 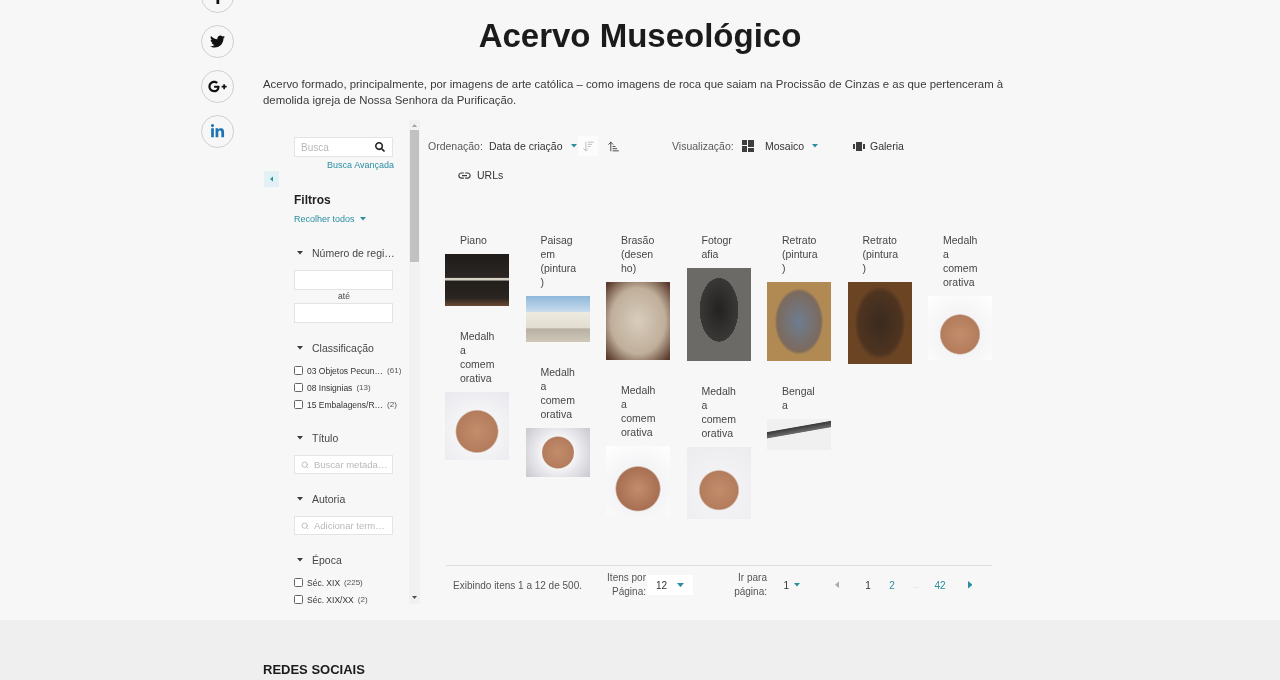 I want to click on item-title: Fotografia, so click(x=719, y=247).